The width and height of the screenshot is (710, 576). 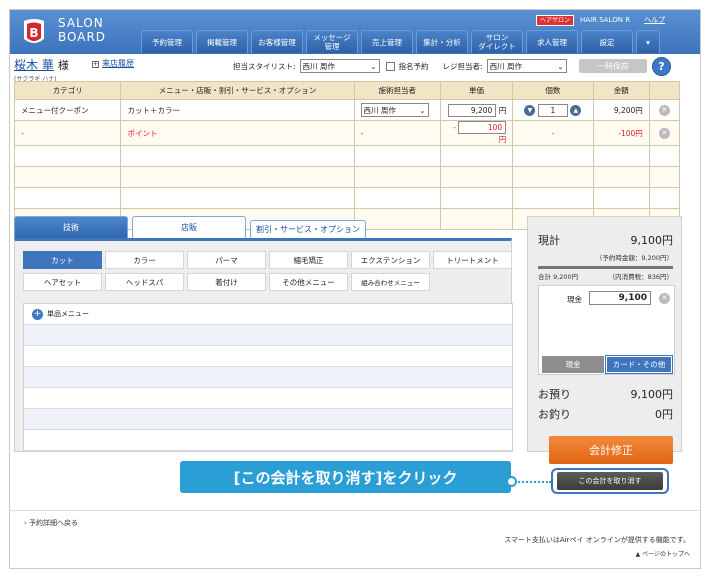 I want to click on temp-save-button: 一時保存, so click(x=613, y=66).